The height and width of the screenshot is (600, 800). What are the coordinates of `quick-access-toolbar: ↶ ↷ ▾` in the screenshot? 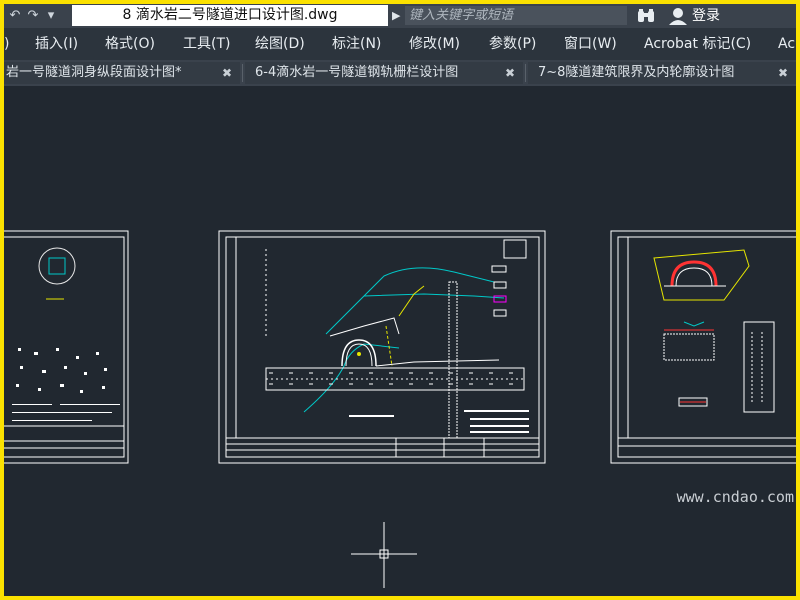 It's located at (37, 16).